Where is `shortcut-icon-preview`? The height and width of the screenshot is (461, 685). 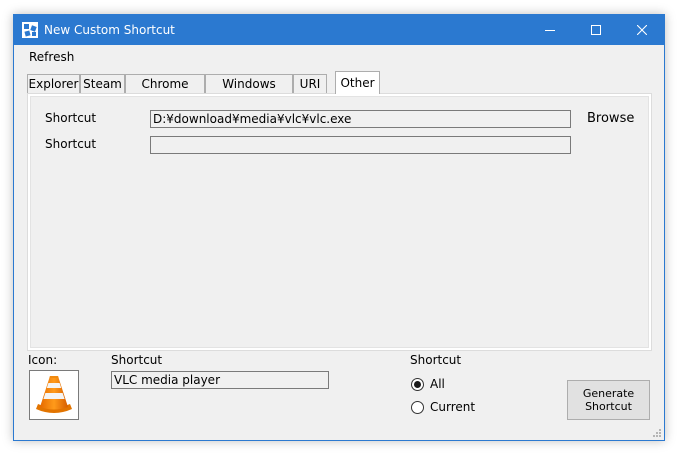
shortcut-icon-preview is located at coordinates (54, 395).